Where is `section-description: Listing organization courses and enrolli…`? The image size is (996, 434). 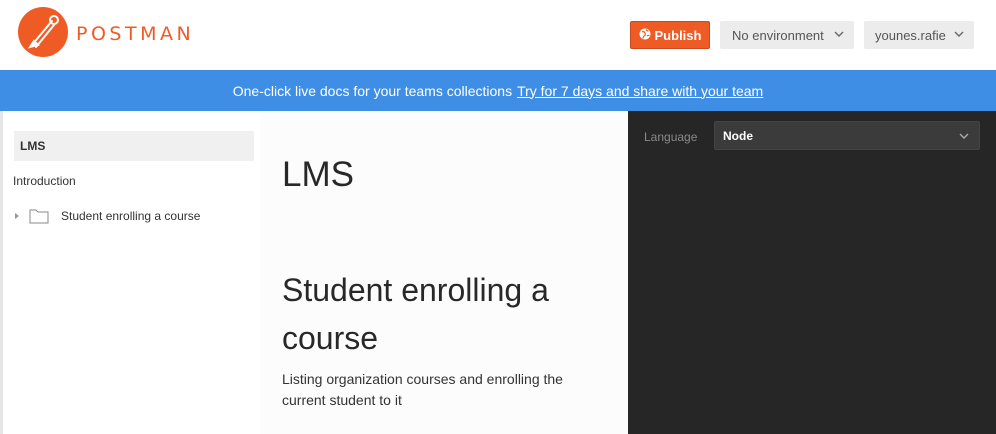 section-description: Listing organization courses and enrolli… is located at coordinates (422, 389).